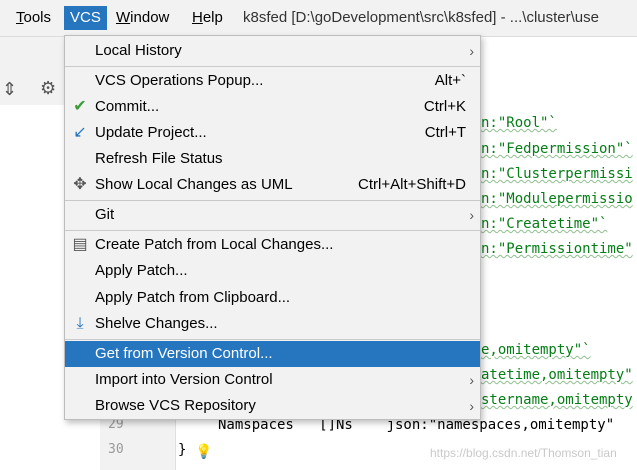 This screenshot has height=470, width=637. What do you see at coordinates (272, 133) in the screenshot?
I see `menu-item-update-project: ↙ Update Project... Ctrl+T` at bounding box center [272, 133].